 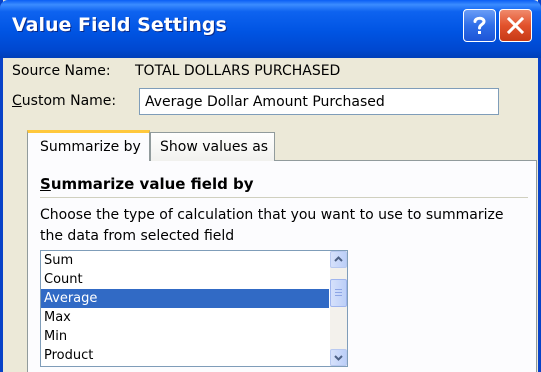 What do you see at coordinates (212, 146) in the screenshot?
I see `tab-show-values-as: Show values as` at bounding box center [212, 146].